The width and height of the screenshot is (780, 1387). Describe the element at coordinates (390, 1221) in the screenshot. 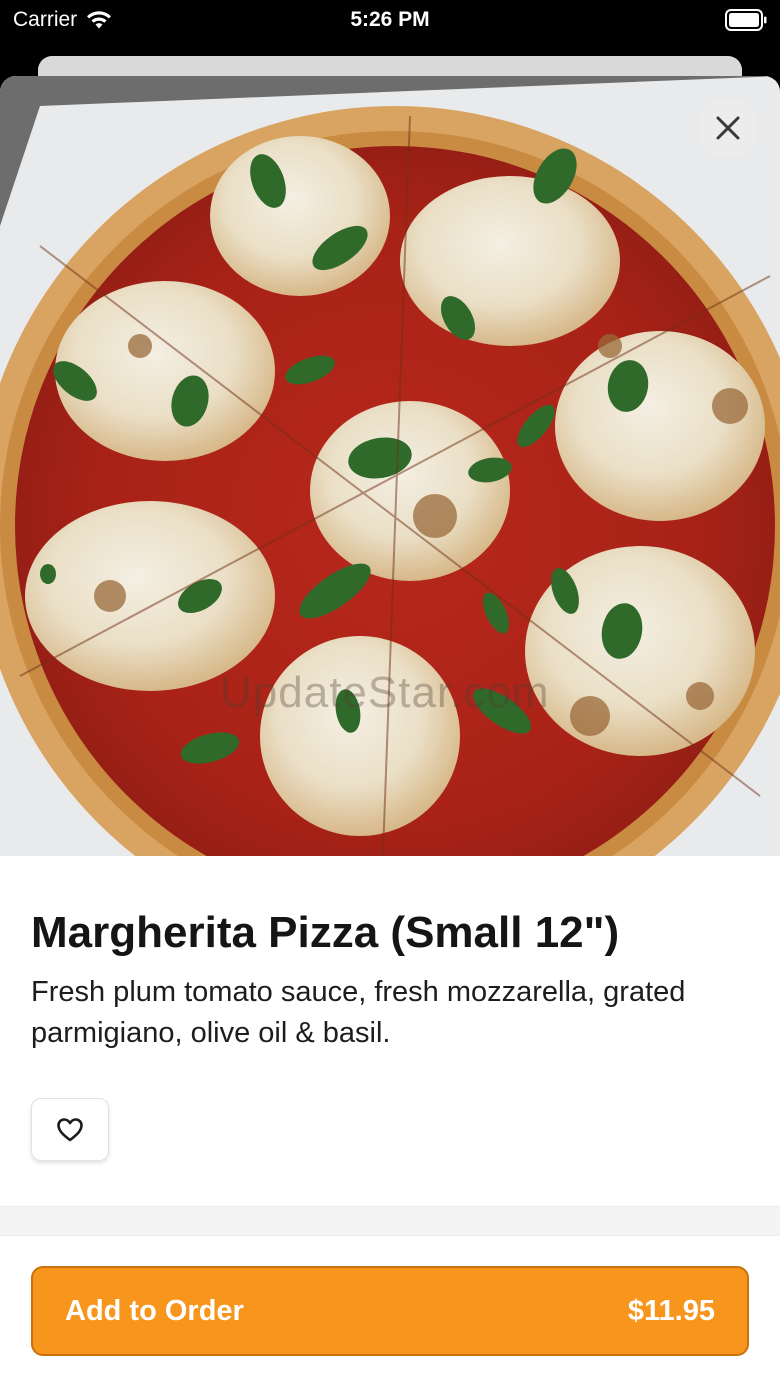

I see `section-divider` at that location.